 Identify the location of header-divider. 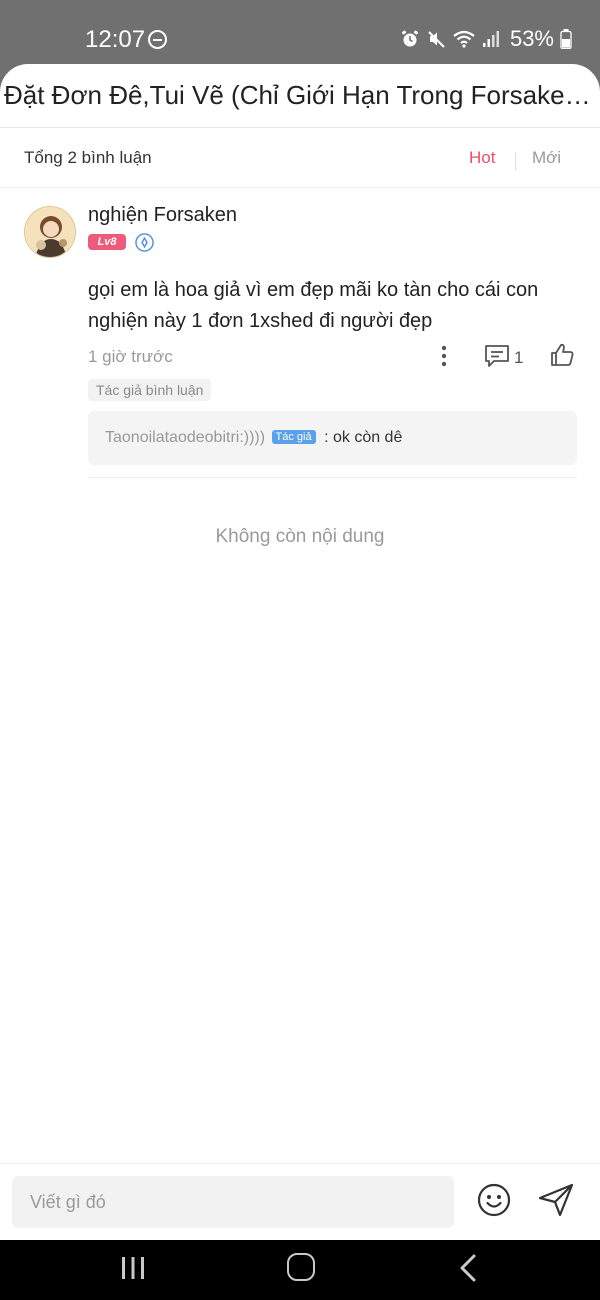
(300, 127).